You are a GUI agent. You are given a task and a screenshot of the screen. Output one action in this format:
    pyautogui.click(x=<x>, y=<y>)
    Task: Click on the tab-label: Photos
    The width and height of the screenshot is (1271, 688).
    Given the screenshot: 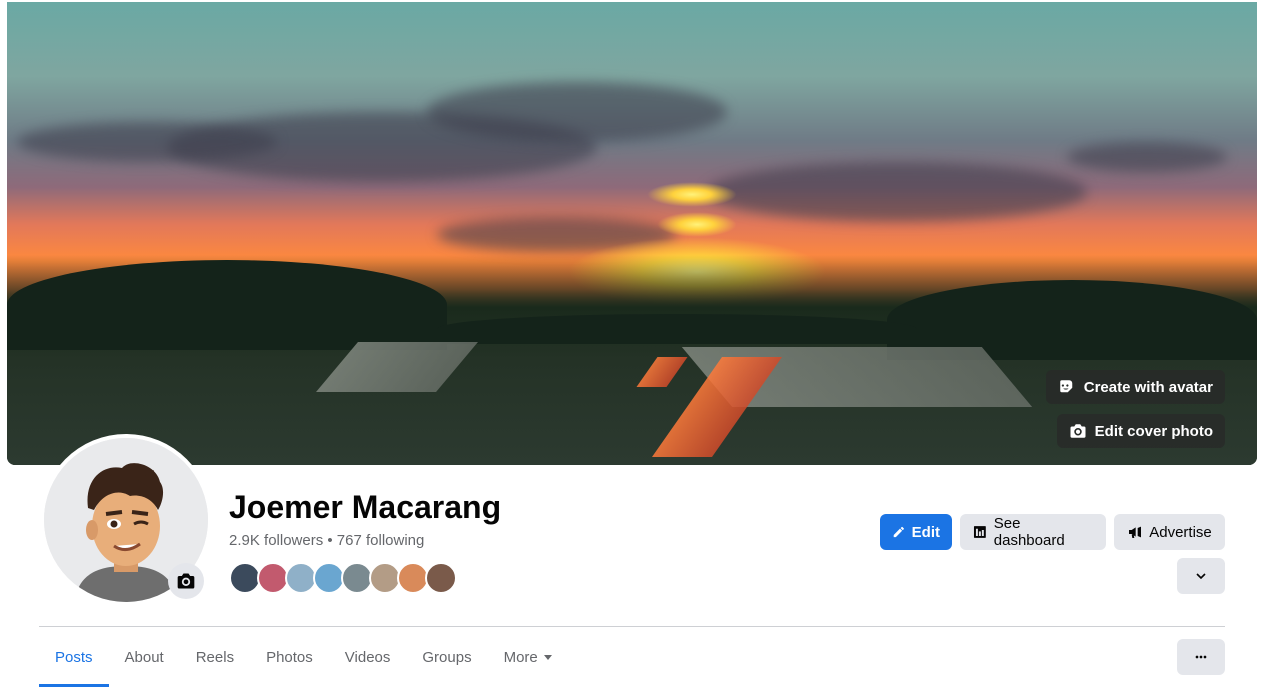 What is the action you would take?
    pyautogui.click(x=289, y=657)
    